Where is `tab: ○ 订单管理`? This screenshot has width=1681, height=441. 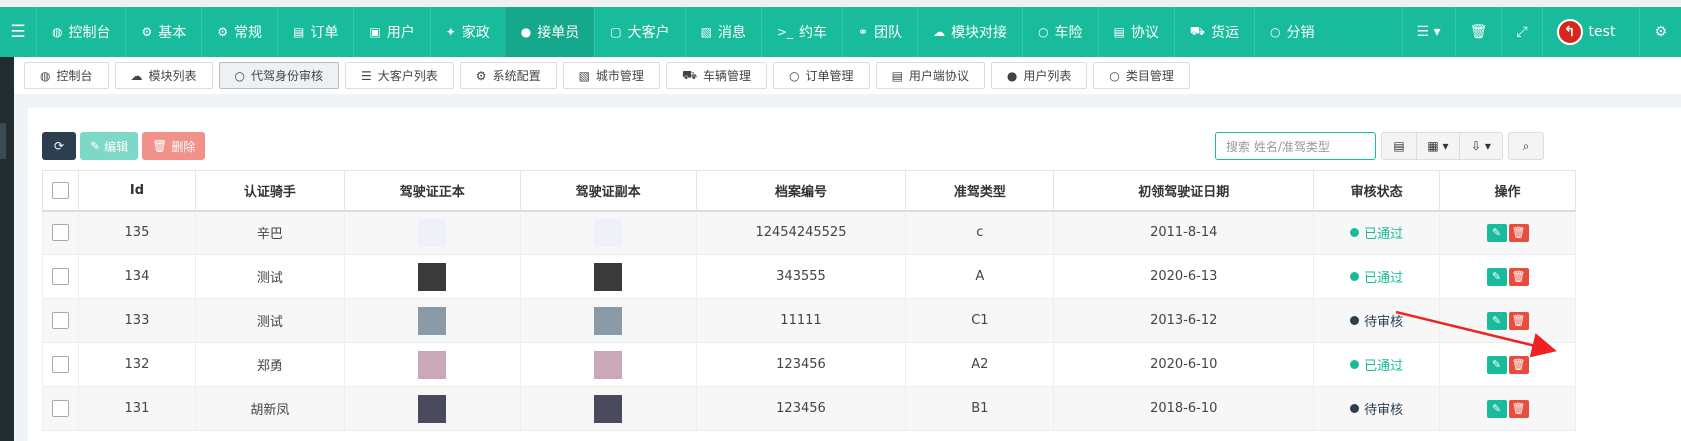 tab: ○ 订单管理 is located at coordinates (821, 75).